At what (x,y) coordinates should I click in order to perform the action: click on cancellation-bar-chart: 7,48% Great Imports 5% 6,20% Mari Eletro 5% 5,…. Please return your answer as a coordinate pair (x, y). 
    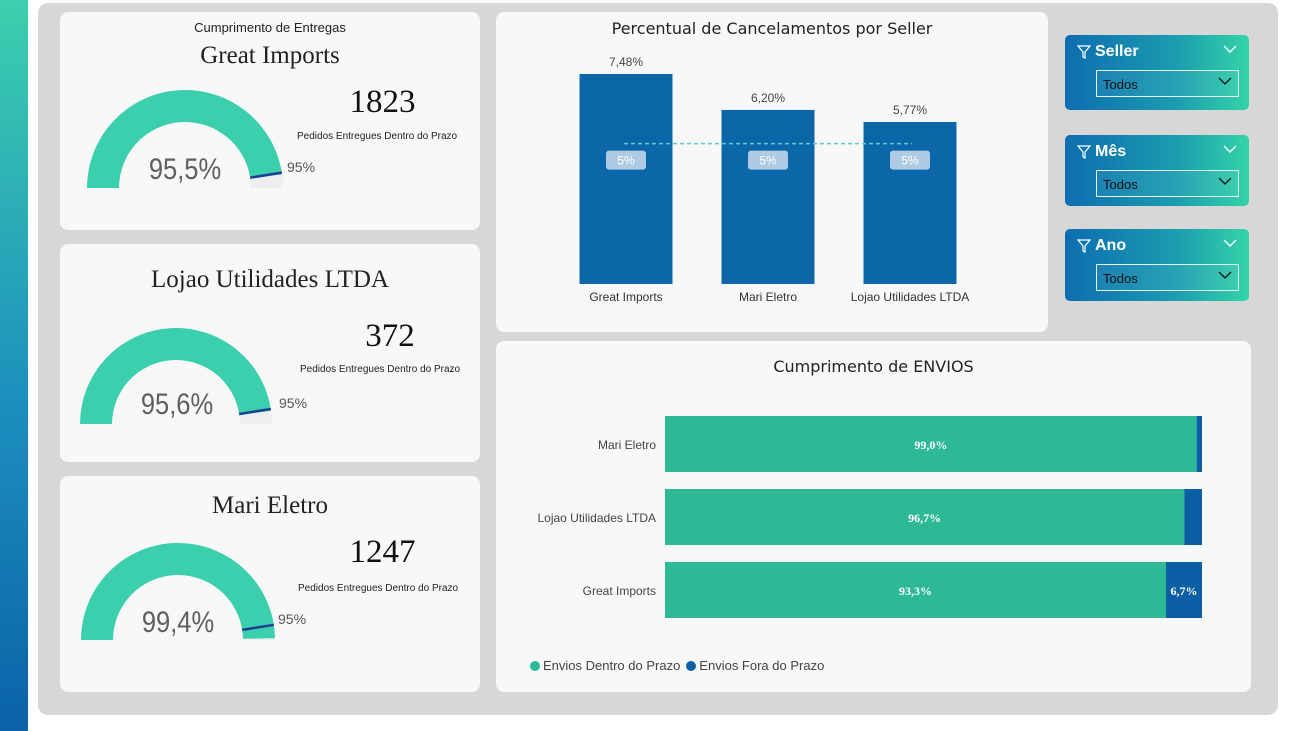
    Looking at the image, I should click on (774, 179).